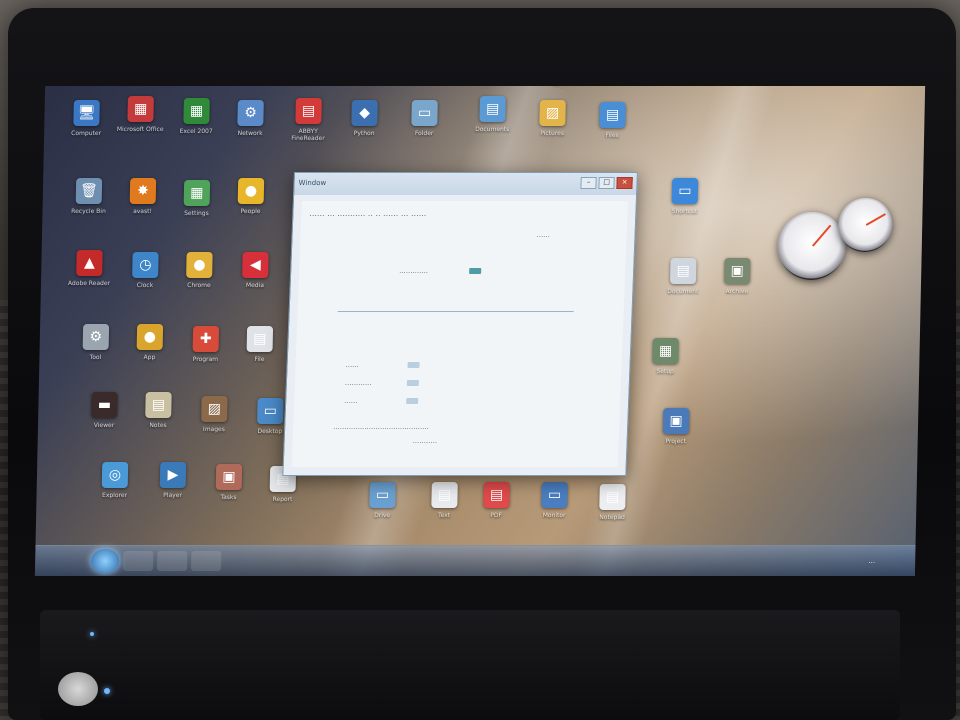 The width and height of the screenshot is (960, 720). What do you see at coordinates (255, 285) in the screenshot?
I see `desktop-icon-label: Media` at bounding box center [255, 285].